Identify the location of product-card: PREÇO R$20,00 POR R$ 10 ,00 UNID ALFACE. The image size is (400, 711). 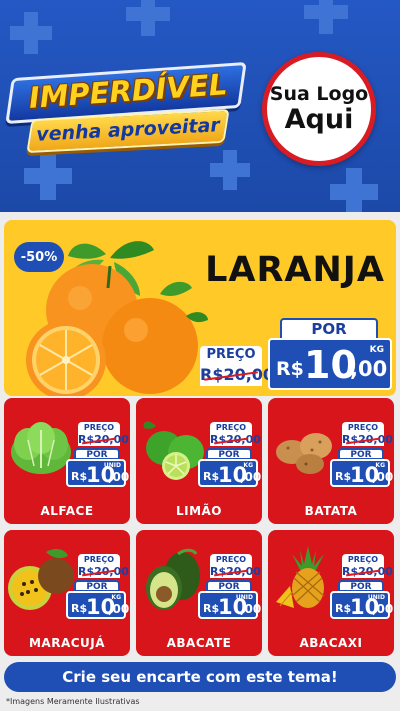
(67, 461).